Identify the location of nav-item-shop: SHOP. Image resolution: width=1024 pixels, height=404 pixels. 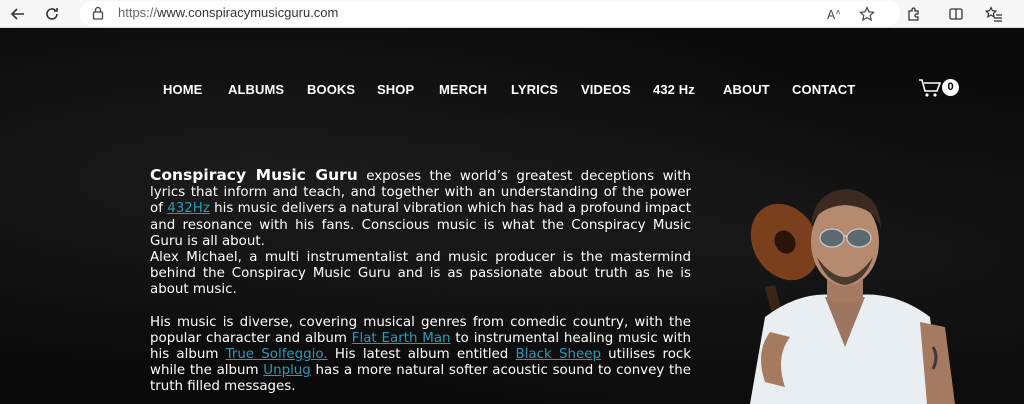
(395, 89).